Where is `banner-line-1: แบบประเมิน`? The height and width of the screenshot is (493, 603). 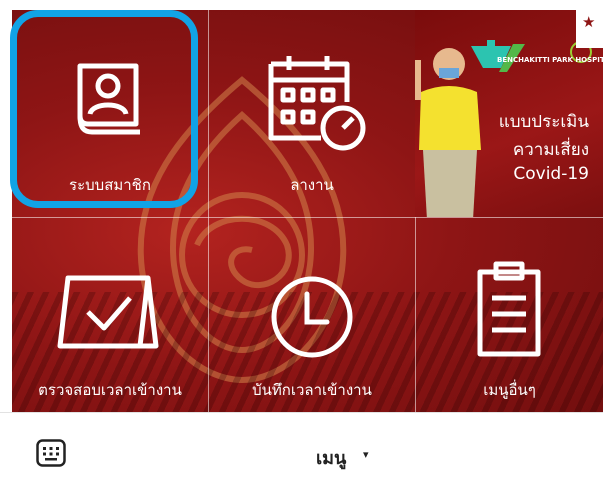
banner-line-1: แบบประเมิน is located at coordinates (543, 122).